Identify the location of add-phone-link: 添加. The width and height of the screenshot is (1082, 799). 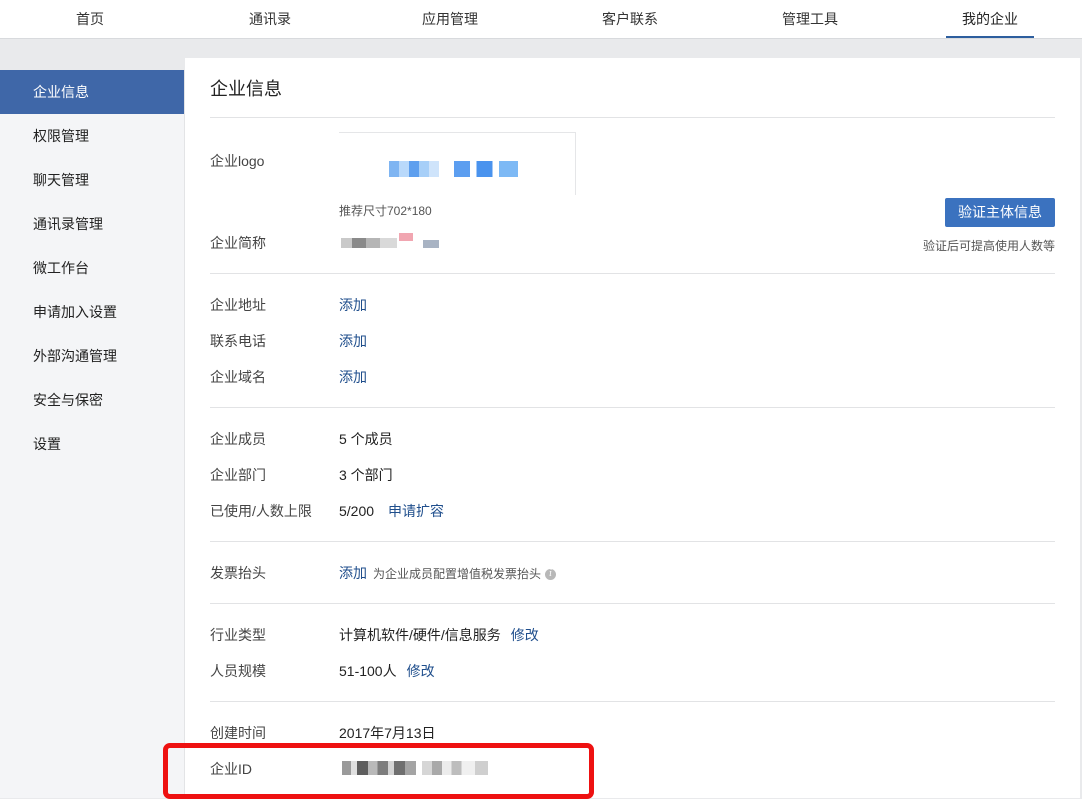
(353, 341).